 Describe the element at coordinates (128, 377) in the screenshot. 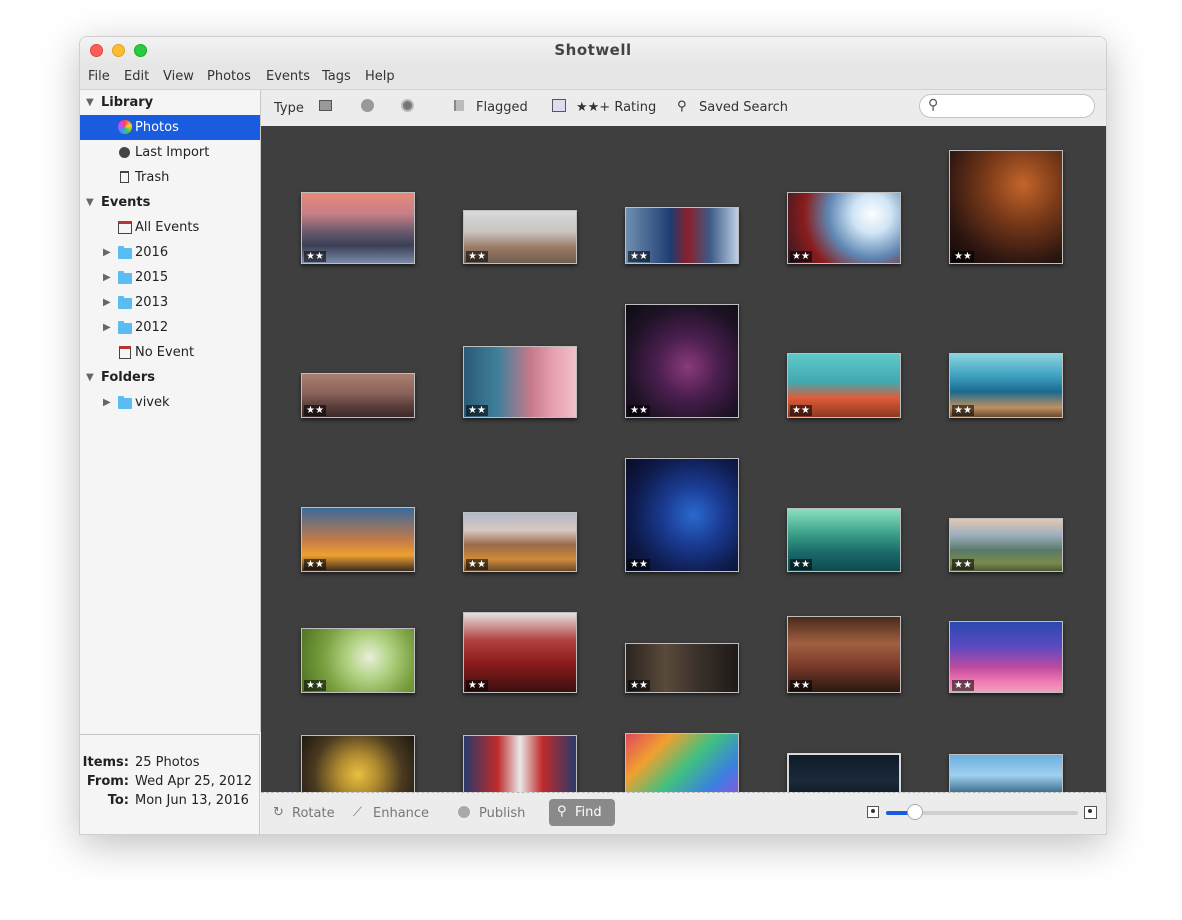

I see `sidebar-header-label: Folders` at that location.